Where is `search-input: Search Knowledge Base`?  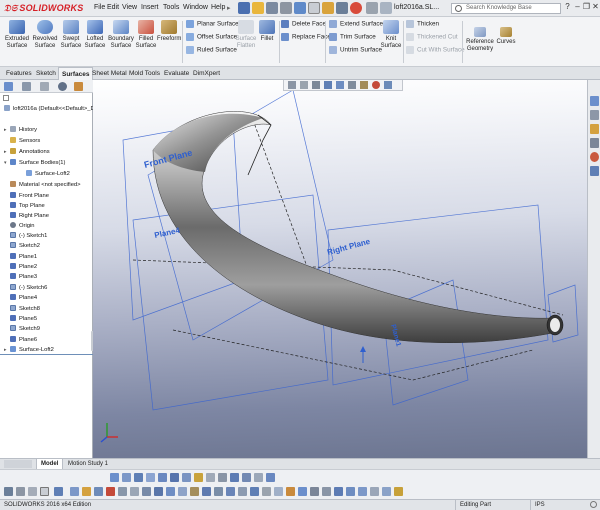 search-input: Search Knowledge Base is located at coordinates (506, 8).